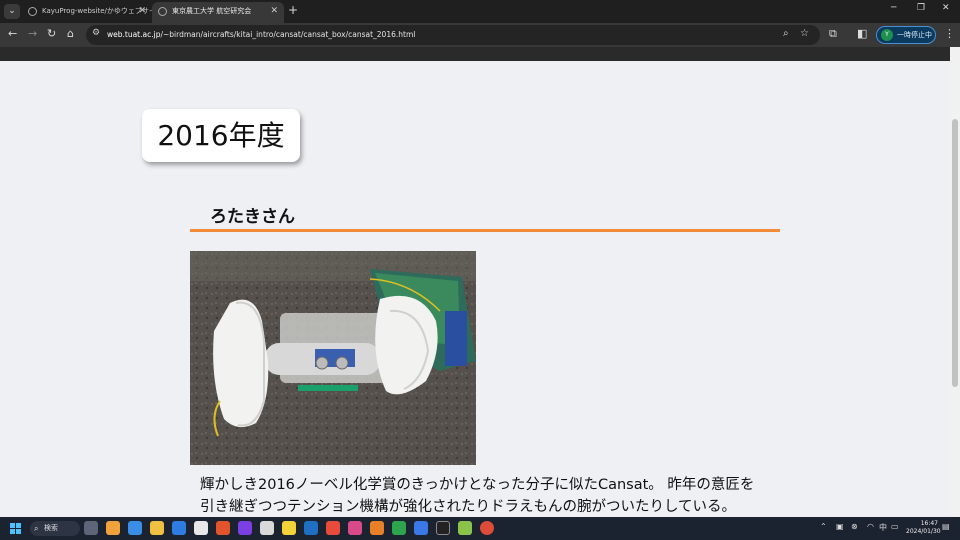  What do you see at coordinates (840, 526) in the screenshot?
I see `tray-app-icon: ▣` at bounding box center [840, 526].